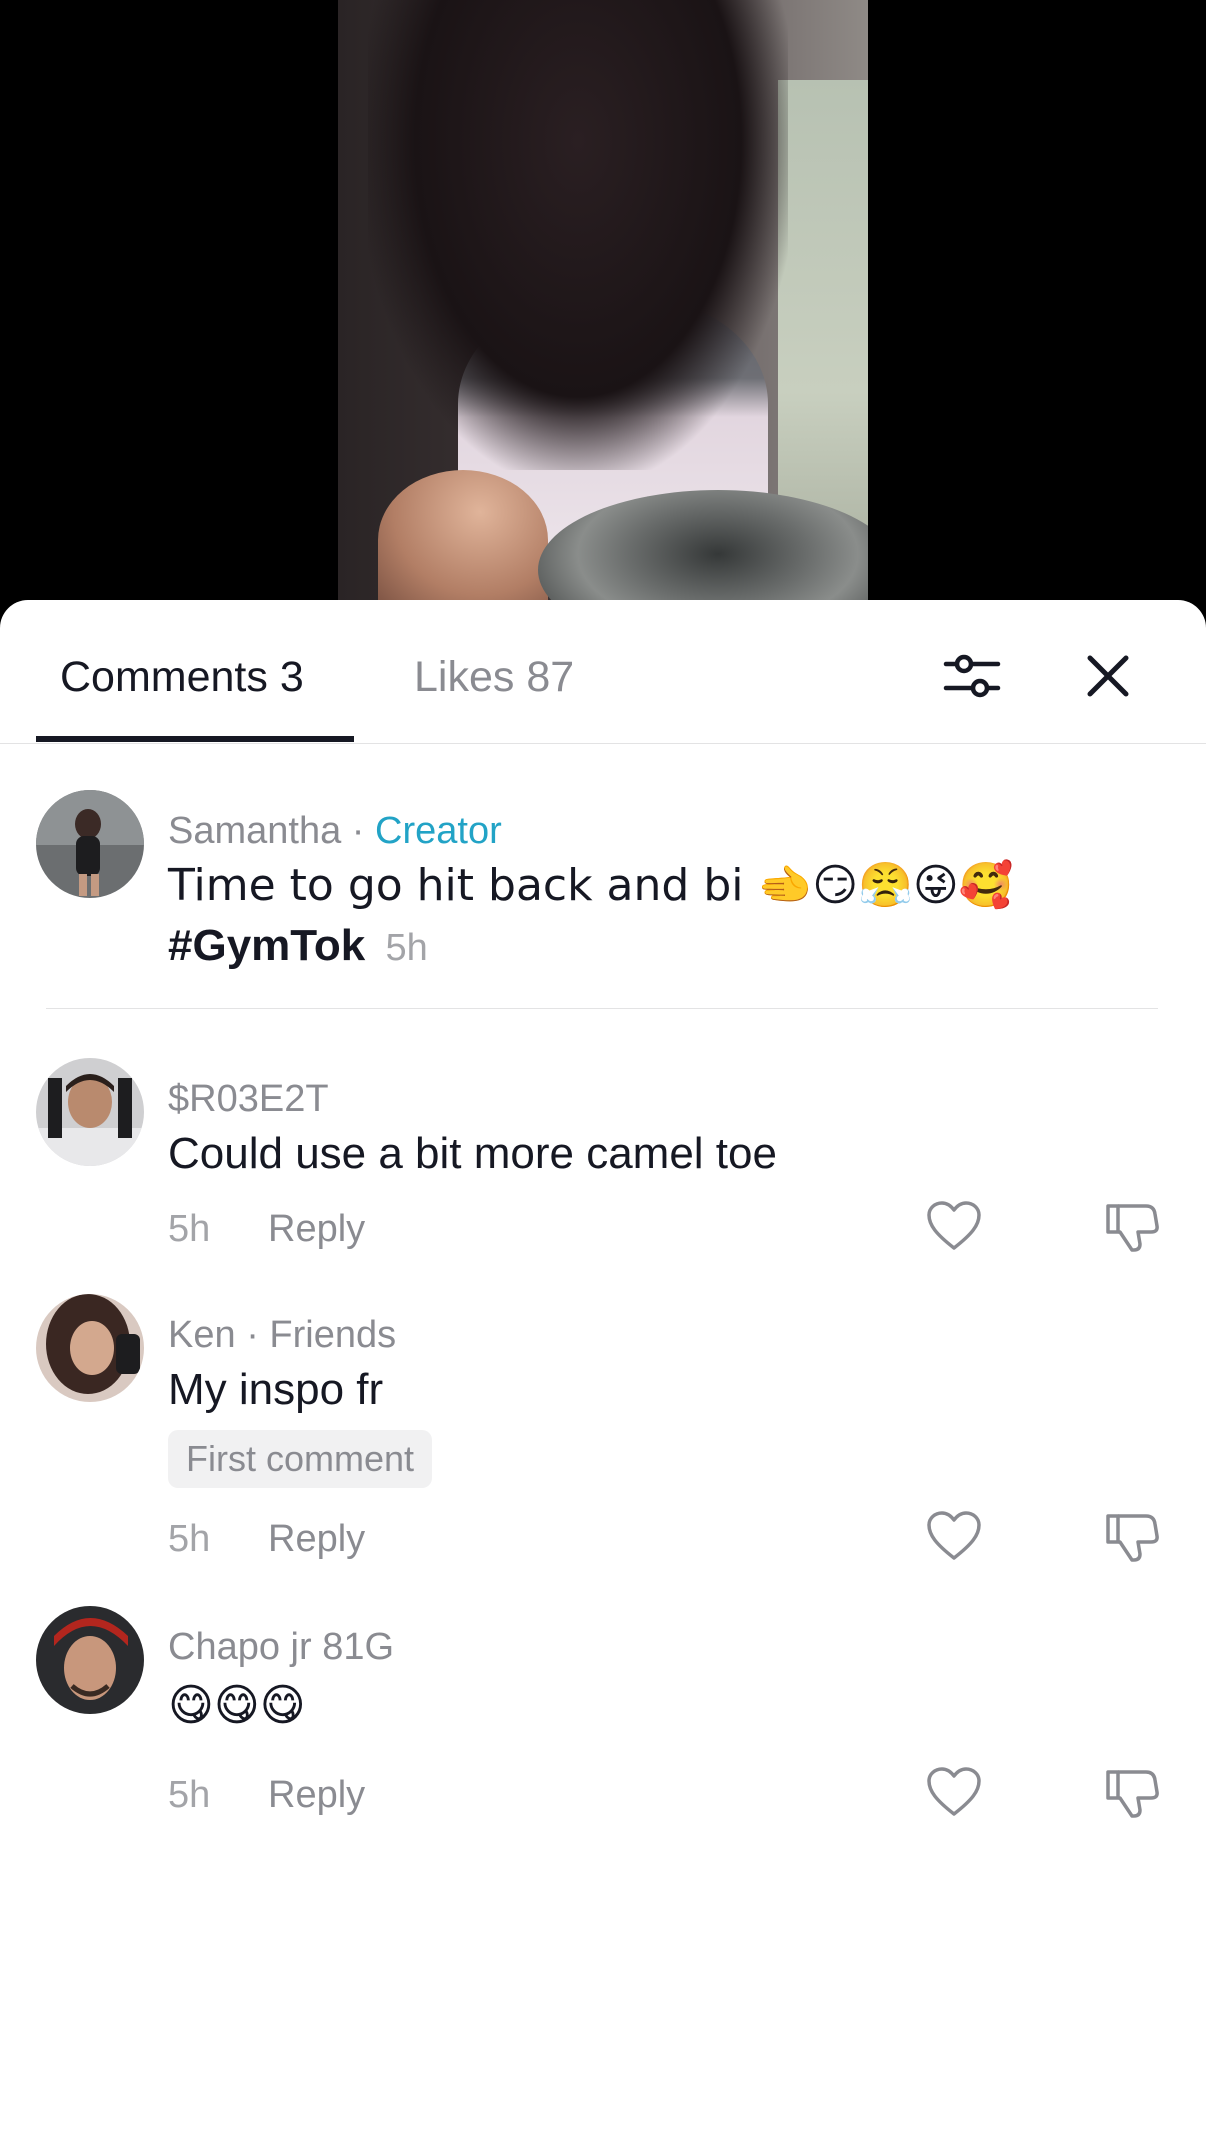 This screenshot has height=2144, width=1206. I want to click on comment-text: Could use a bit more camel toe, so click(472, 1153).